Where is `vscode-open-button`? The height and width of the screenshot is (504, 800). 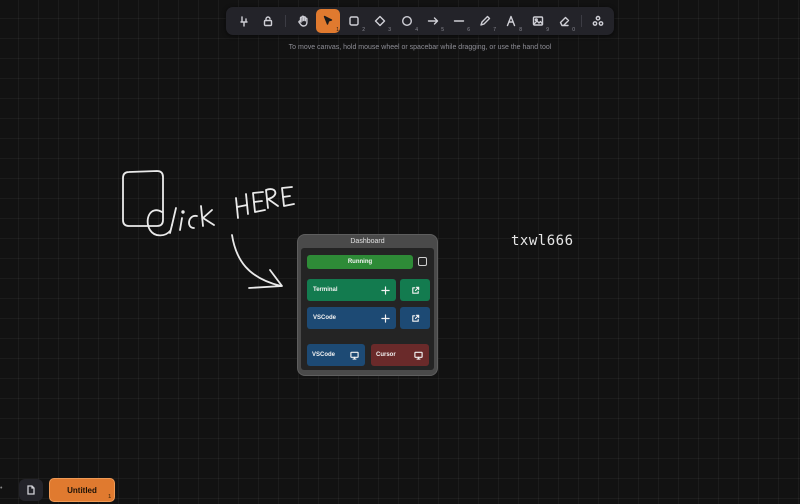
vscode-open-button is located at coordinates (415, 318).